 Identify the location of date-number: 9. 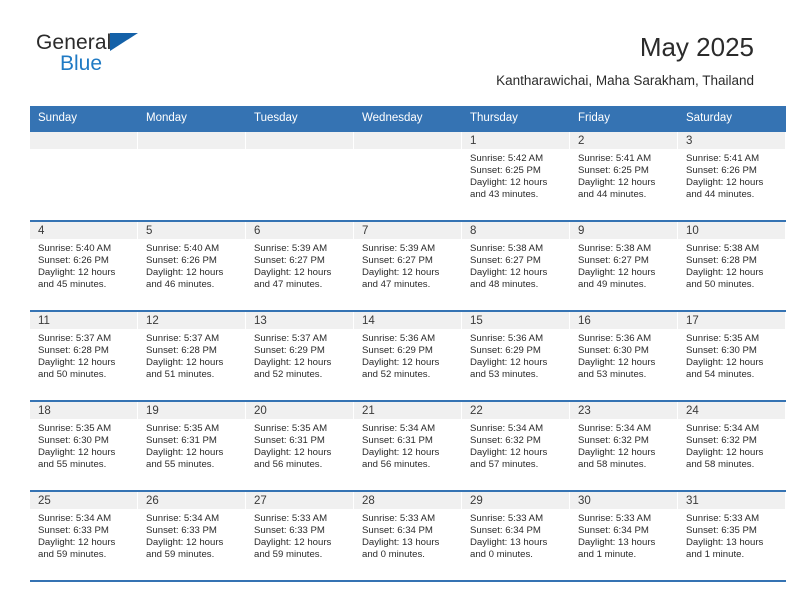
(623, 230).